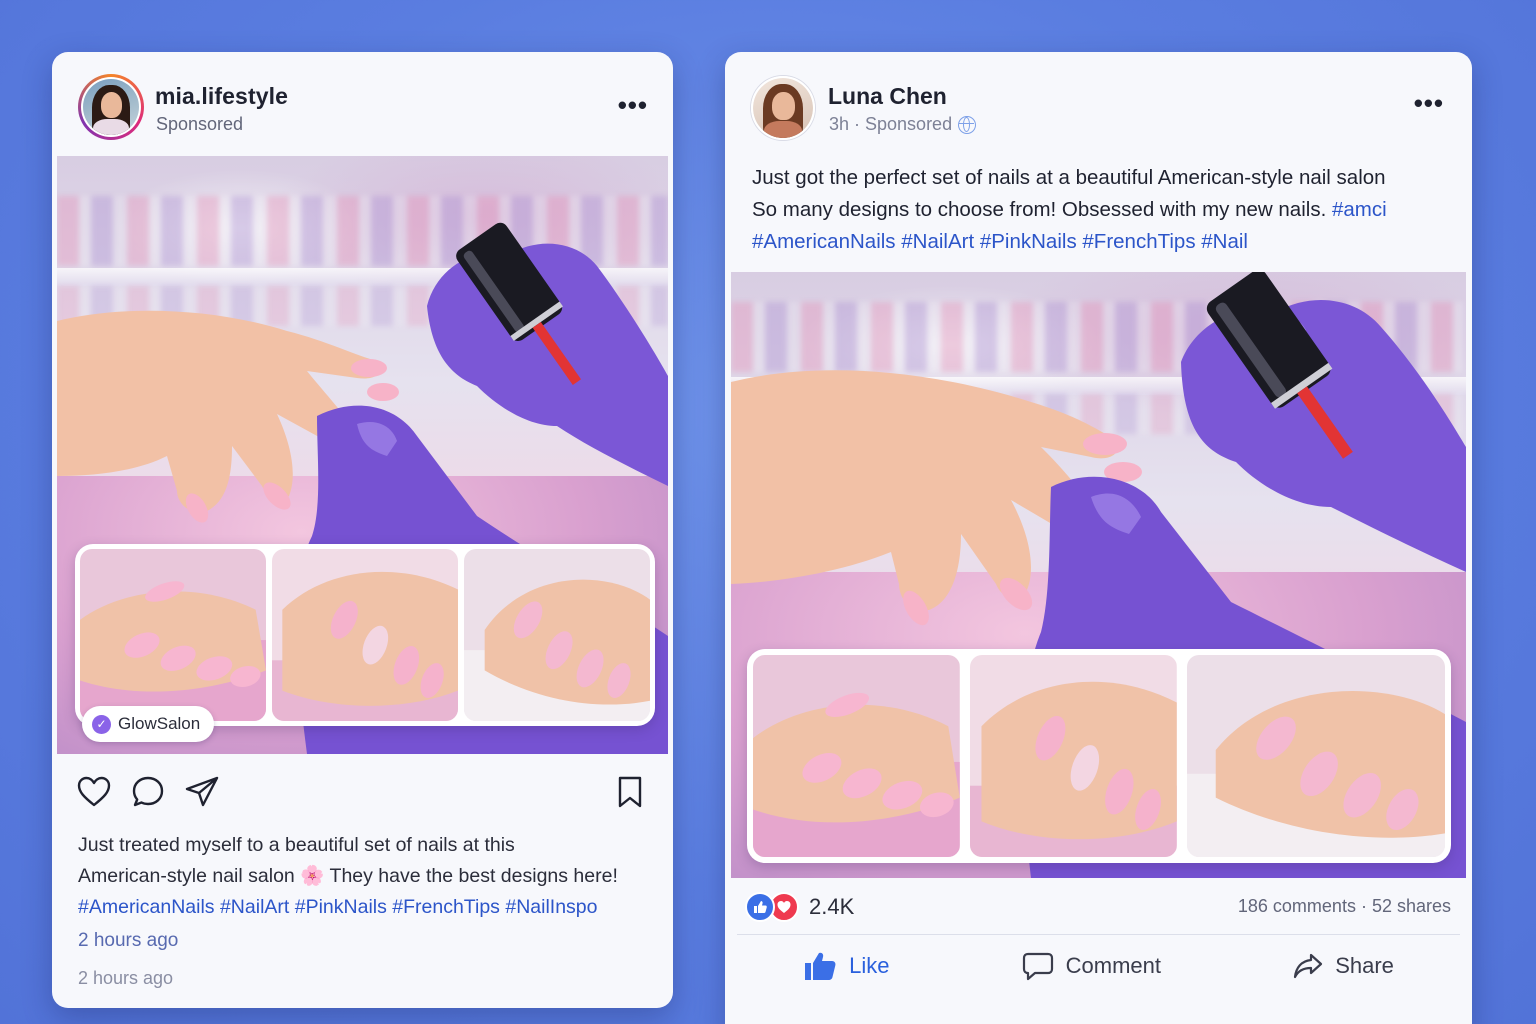 The width and height of the screenshot is (1536, 1024). What do you see at coordinates (1364, 965) in the screenshot?
I see `share-label: Share` at bounding box center [1364, 965].